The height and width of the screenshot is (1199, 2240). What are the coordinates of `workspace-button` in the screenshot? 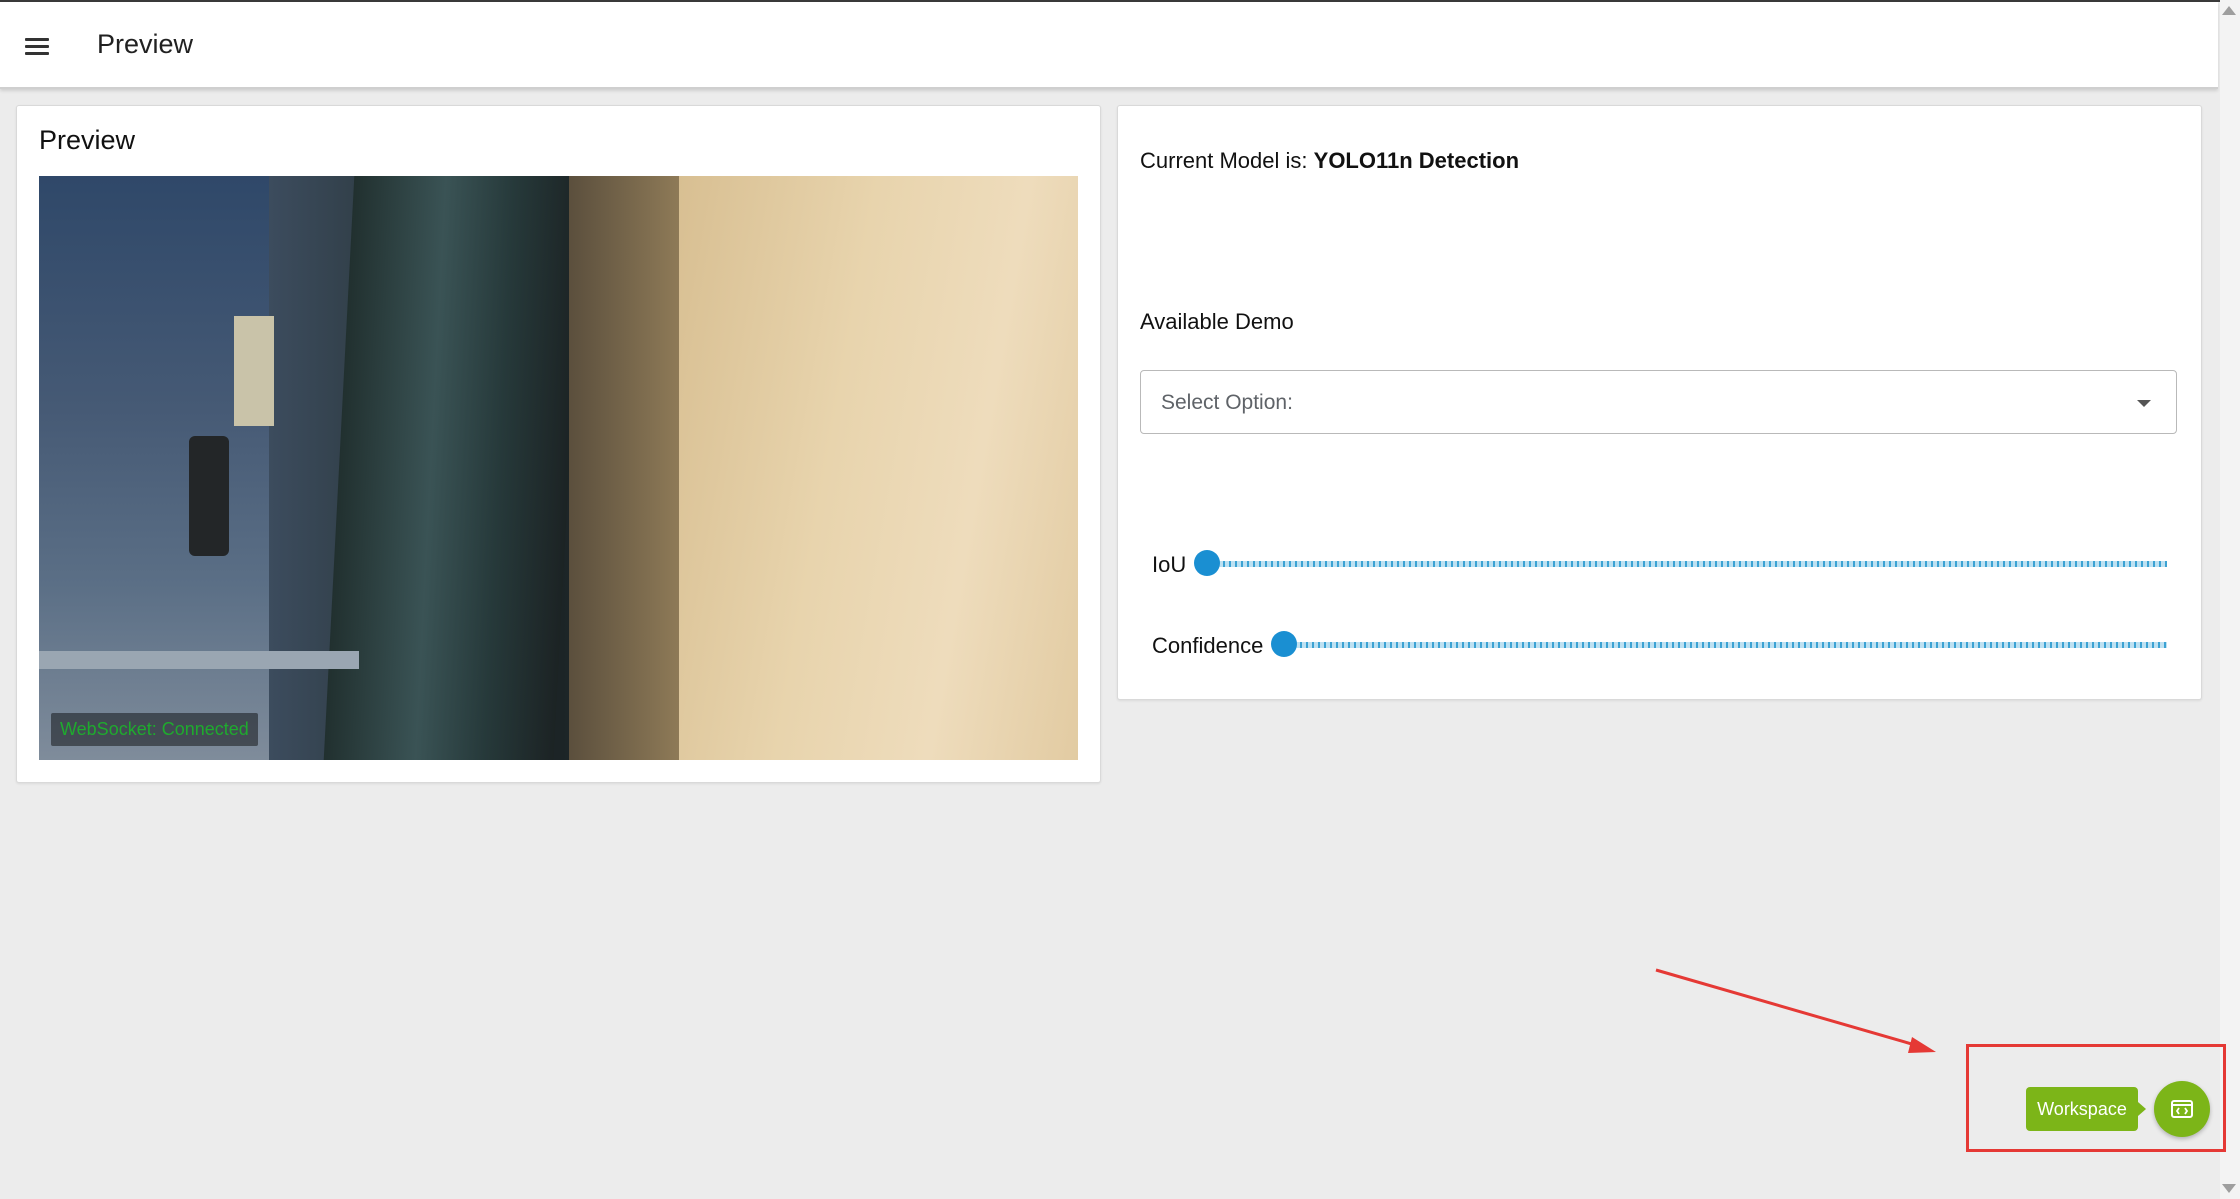 It's located at (2182, 1109).